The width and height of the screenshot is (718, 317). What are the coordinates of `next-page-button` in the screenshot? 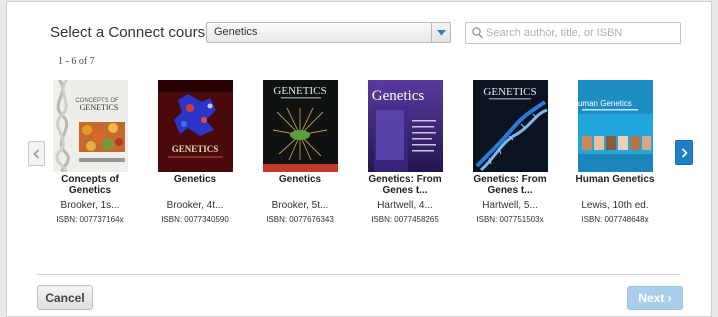 It's located at (684, 152).